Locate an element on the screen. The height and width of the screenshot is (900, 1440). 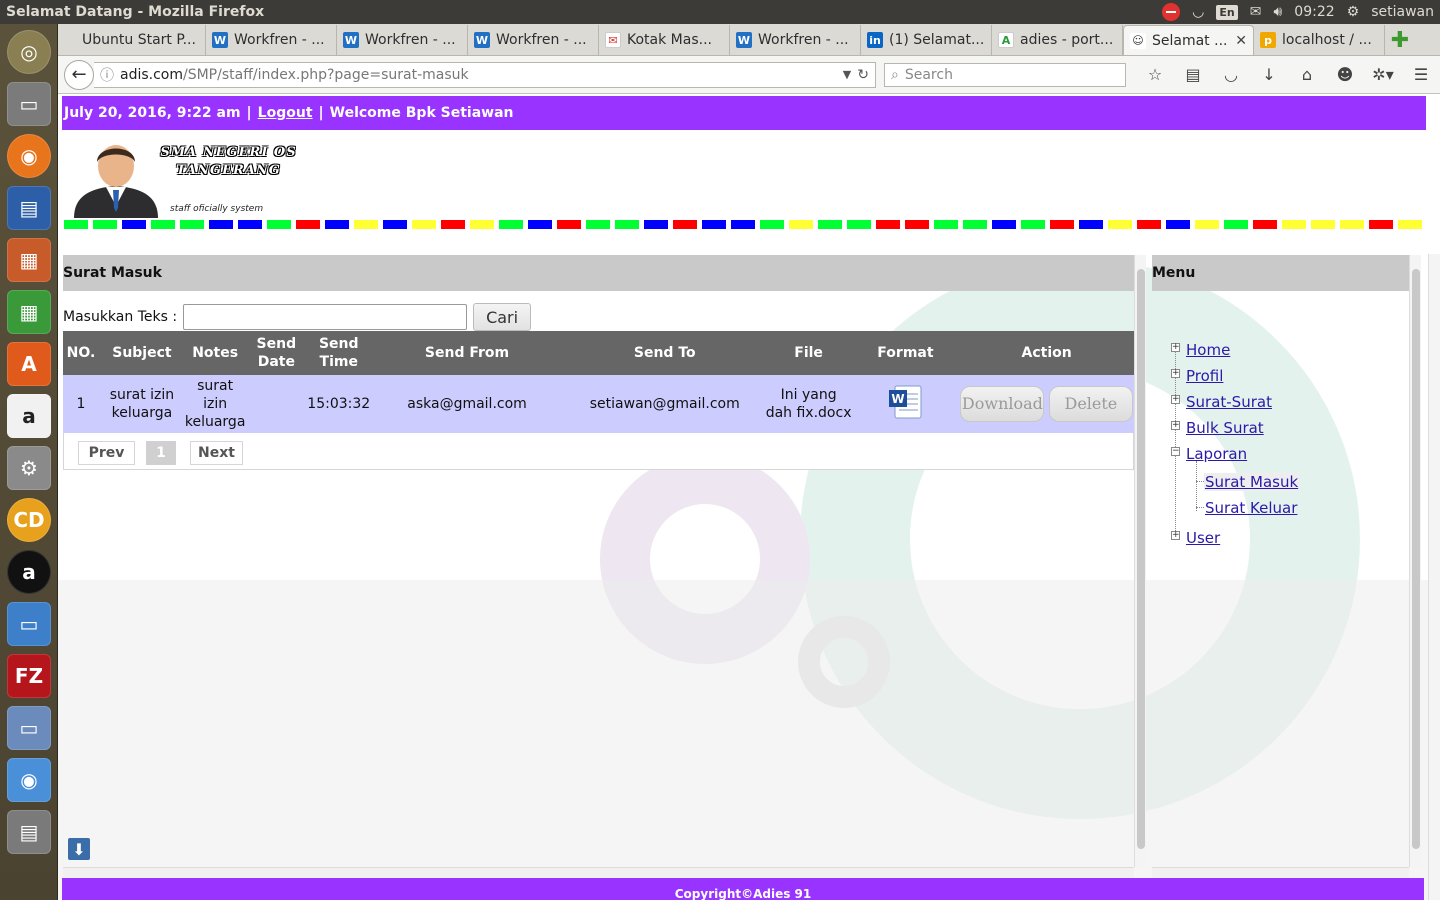
page-1-button: 1 is located at coordinates (161, 453).